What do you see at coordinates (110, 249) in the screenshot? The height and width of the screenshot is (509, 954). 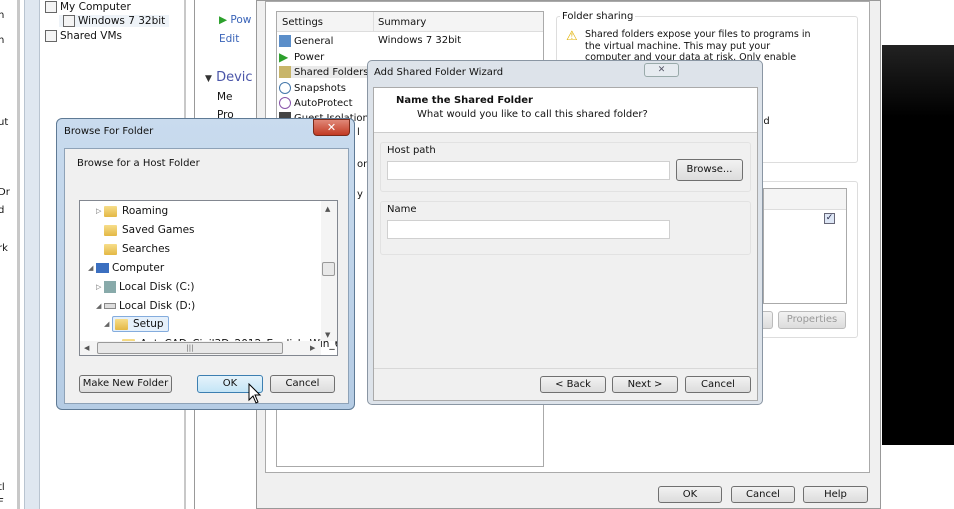 I see `searches-icon` at bounding box center [110, 249].